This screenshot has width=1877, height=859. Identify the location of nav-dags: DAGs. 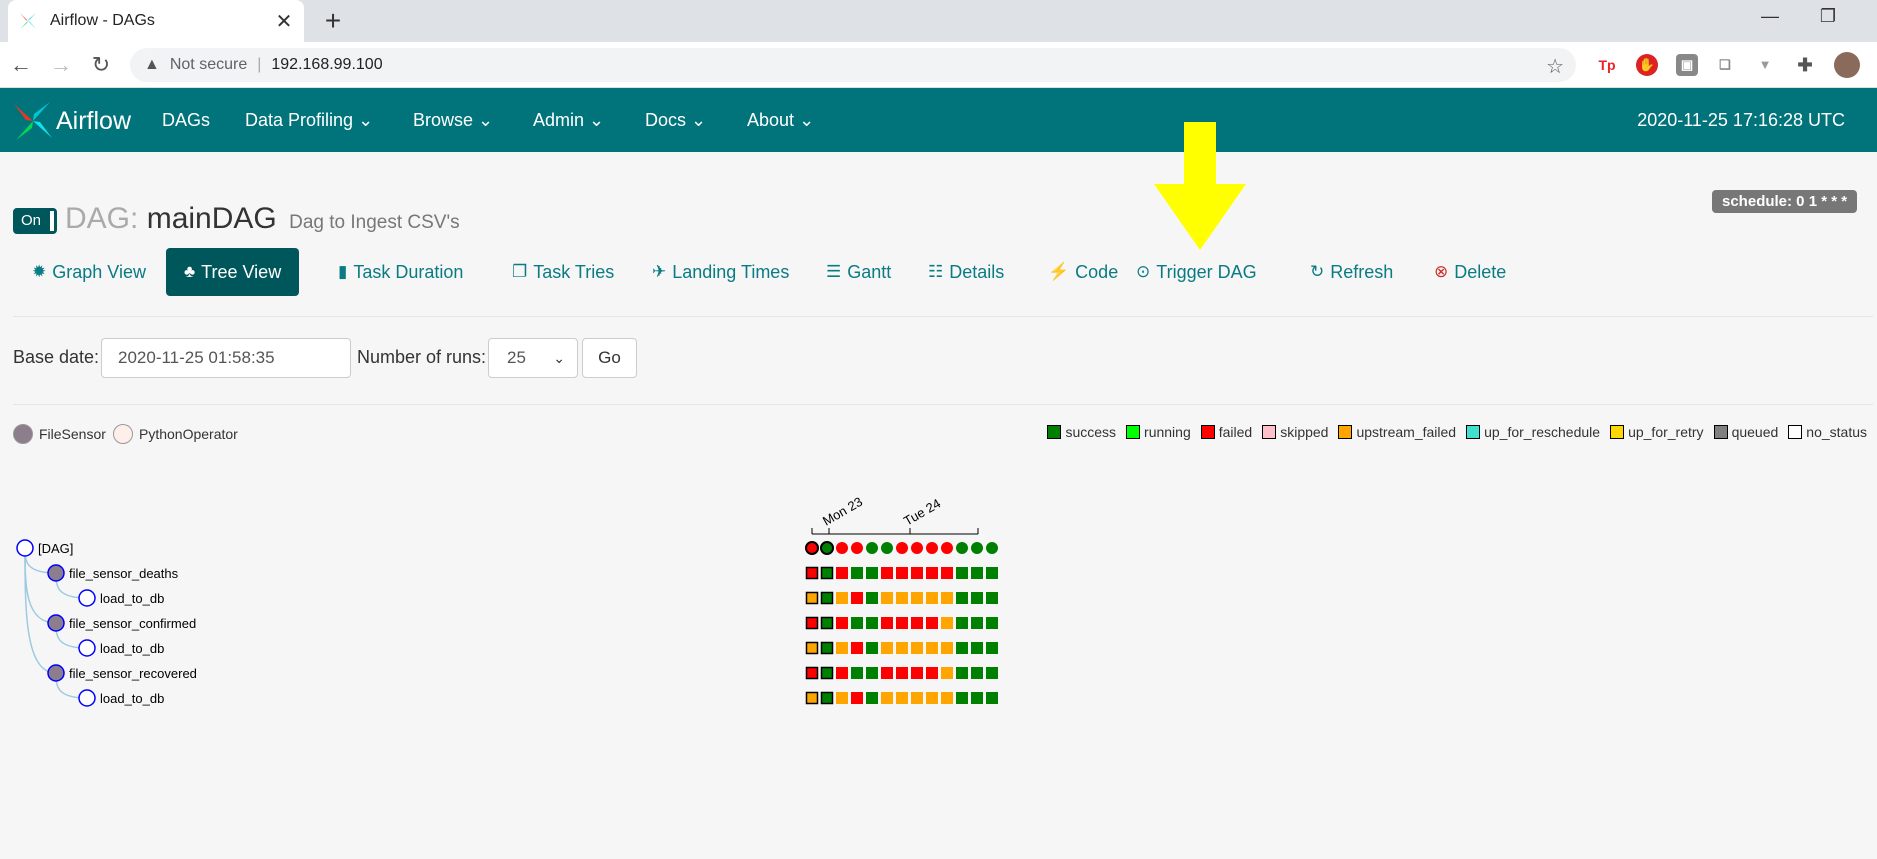
(186, 120).